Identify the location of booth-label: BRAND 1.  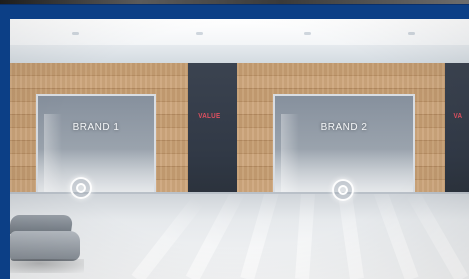
(96, 127).